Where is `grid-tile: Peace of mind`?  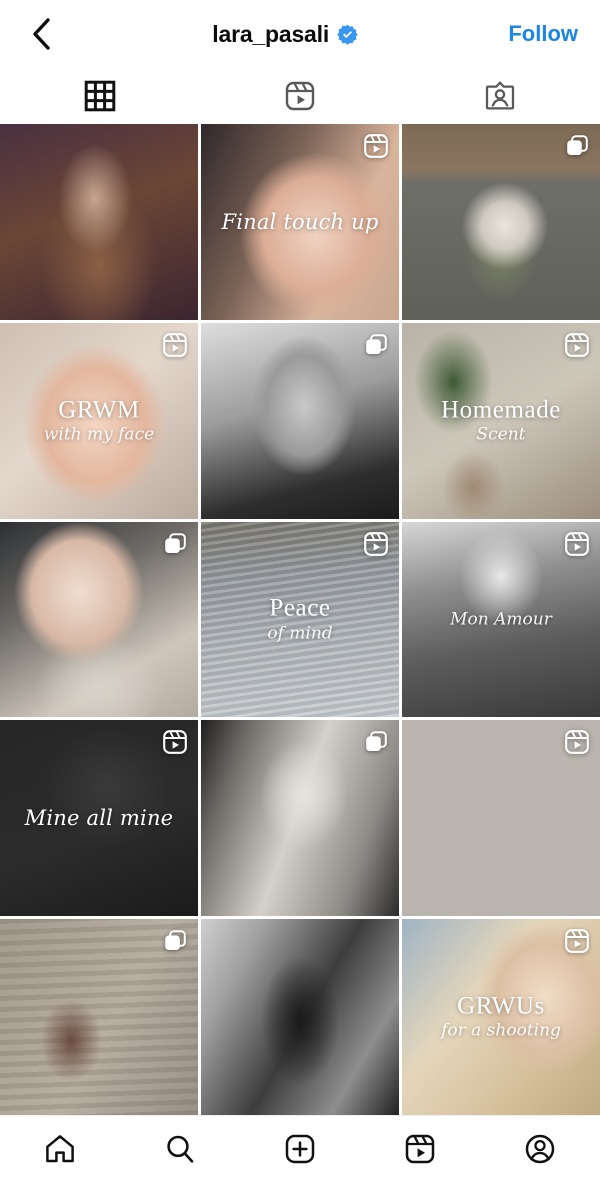
grid-tile: Peace of mind is located at coordinates (300, 619).